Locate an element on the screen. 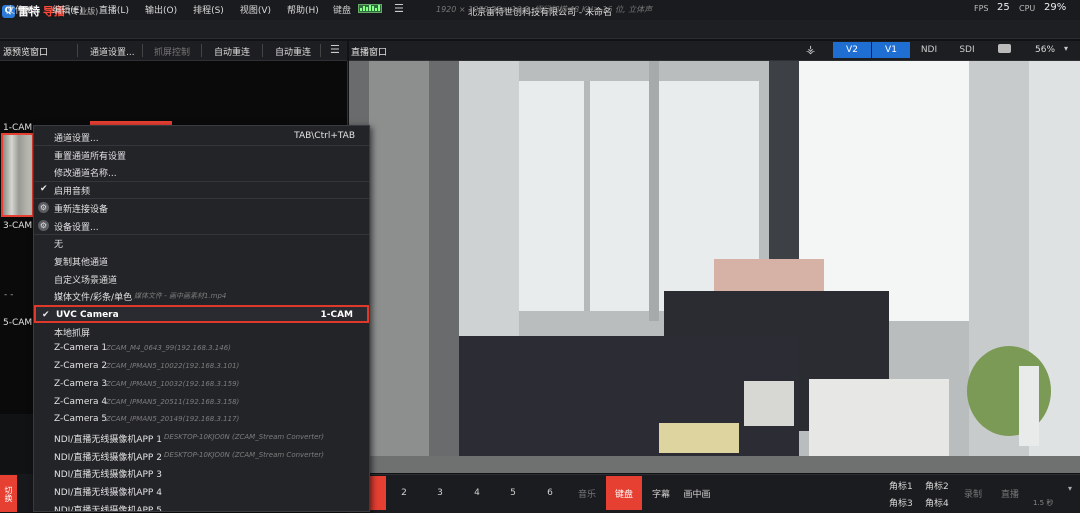 The height and width of the screenshot is (513, 1080). menu-file: 文件(F) is located at coordinates (21, 9).